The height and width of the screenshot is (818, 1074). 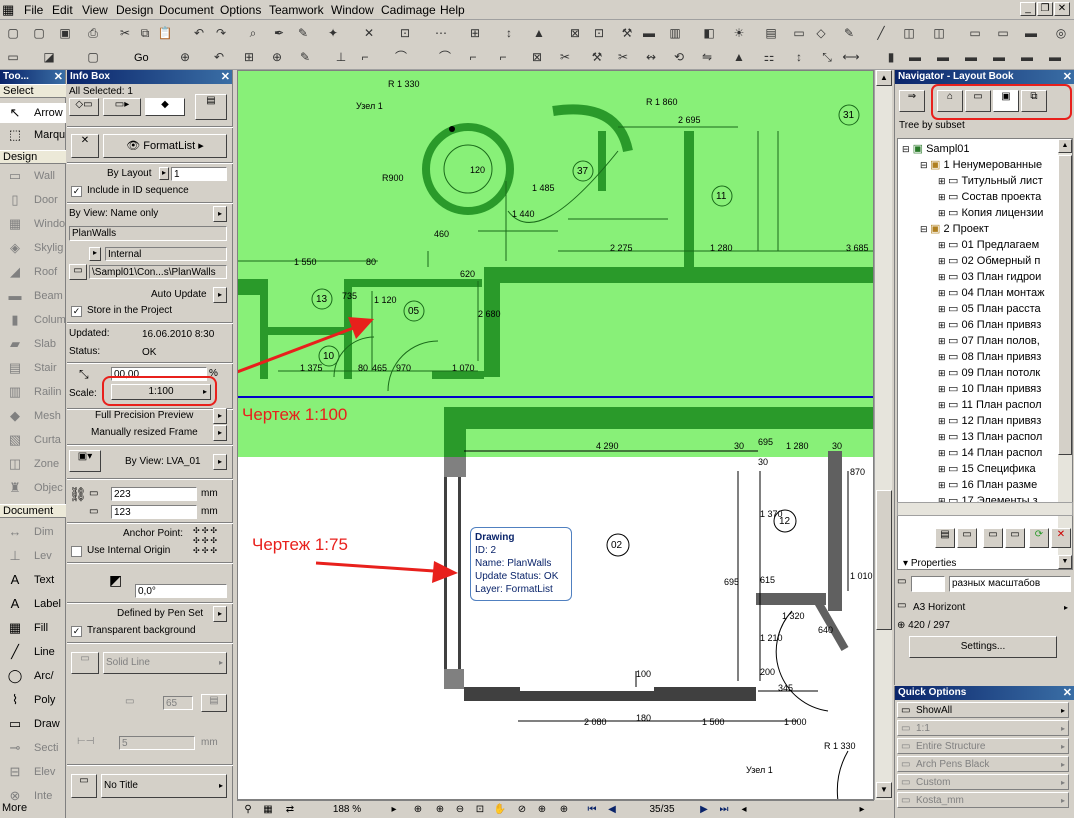 I want to click on prev-page-icon: ◀, so click(x=612, y=810).